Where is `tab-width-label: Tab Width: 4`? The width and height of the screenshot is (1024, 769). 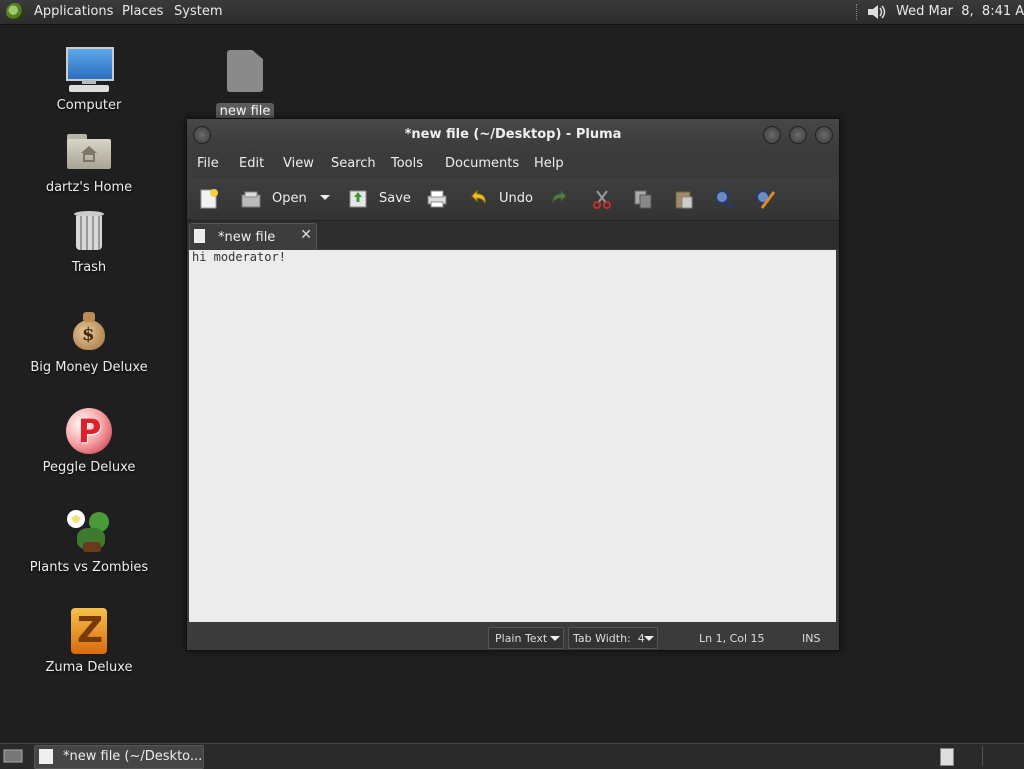
tab-width-label: Tab Width: 4 is located at coordinates (609, 638).